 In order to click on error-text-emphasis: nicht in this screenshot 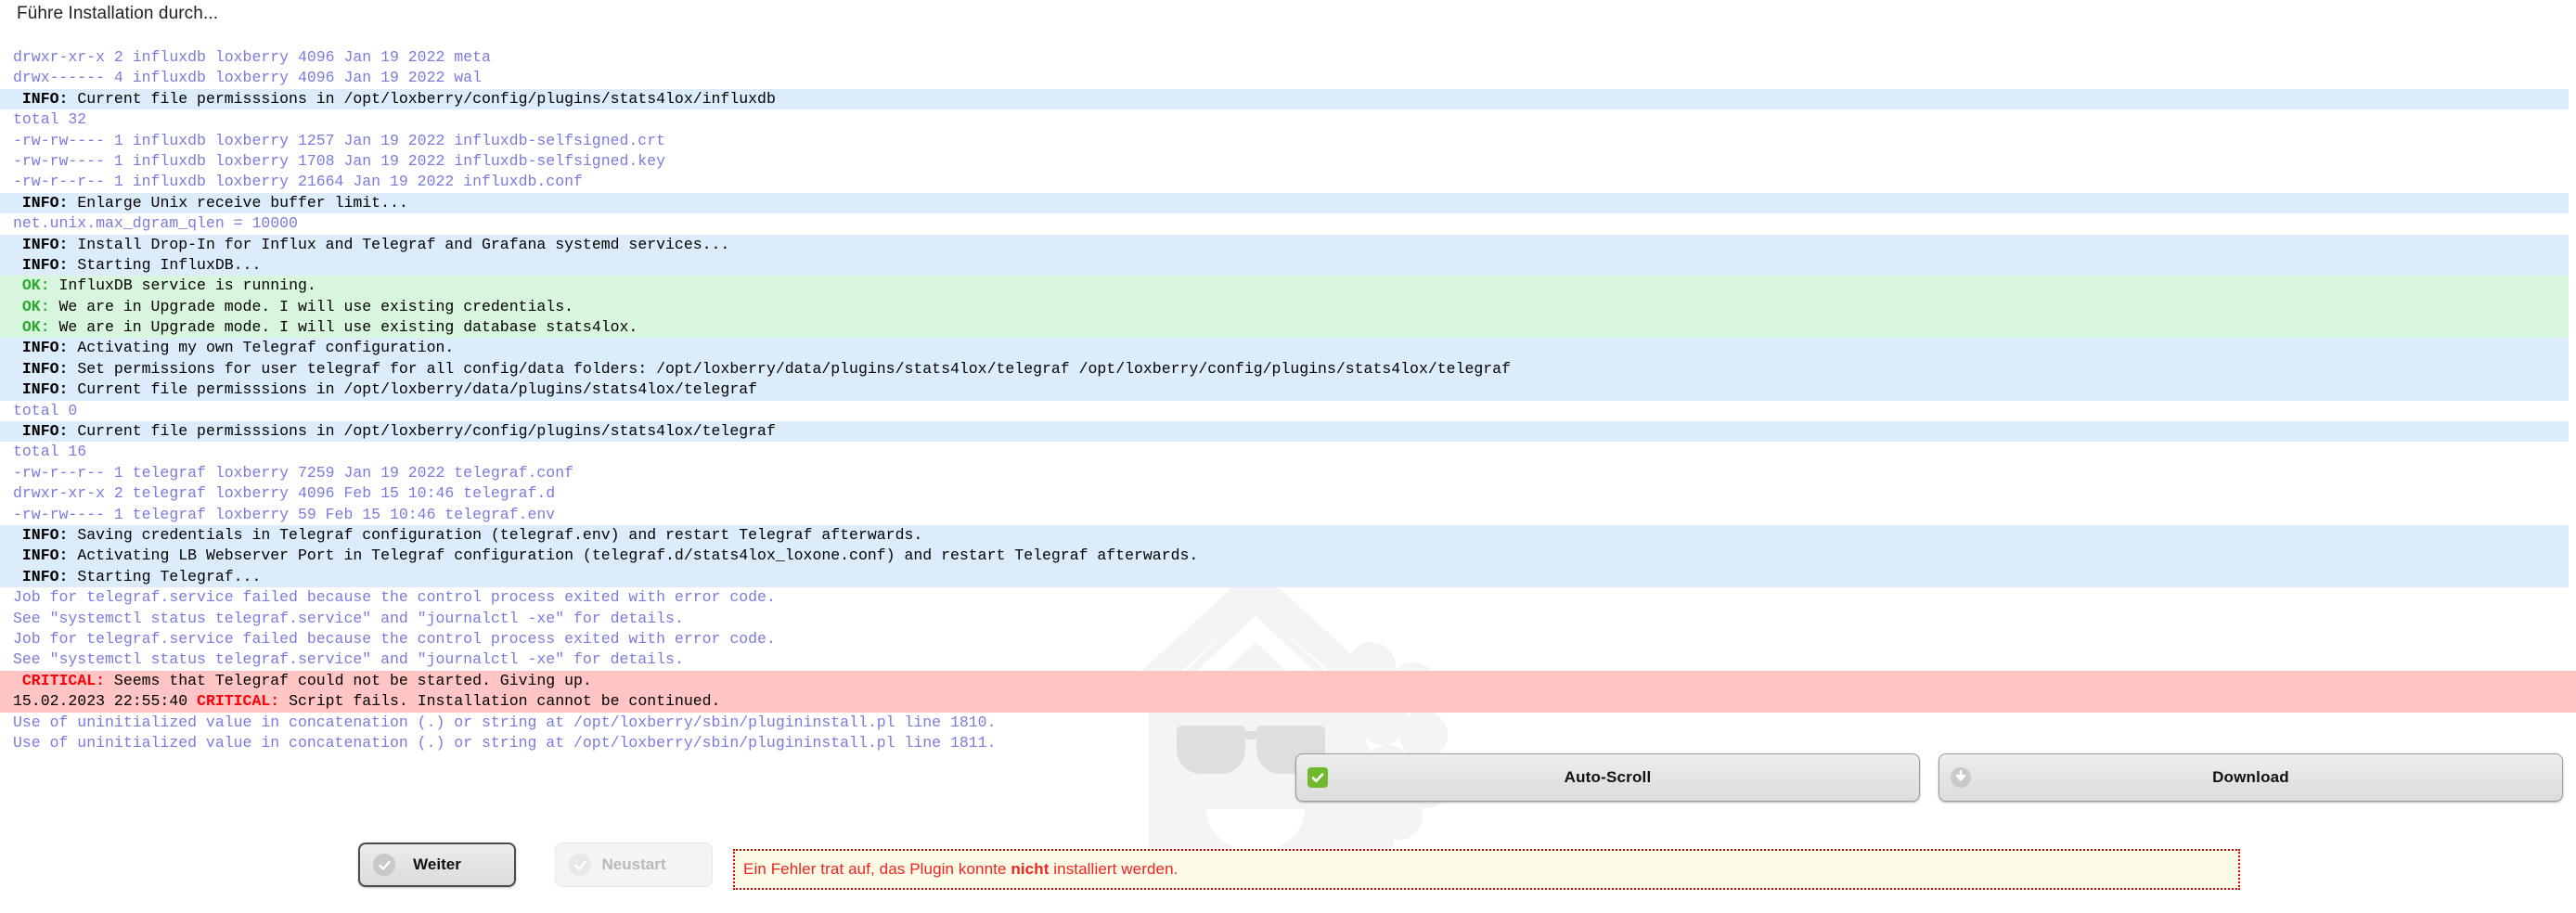, I will do `click(1030, 869)`.